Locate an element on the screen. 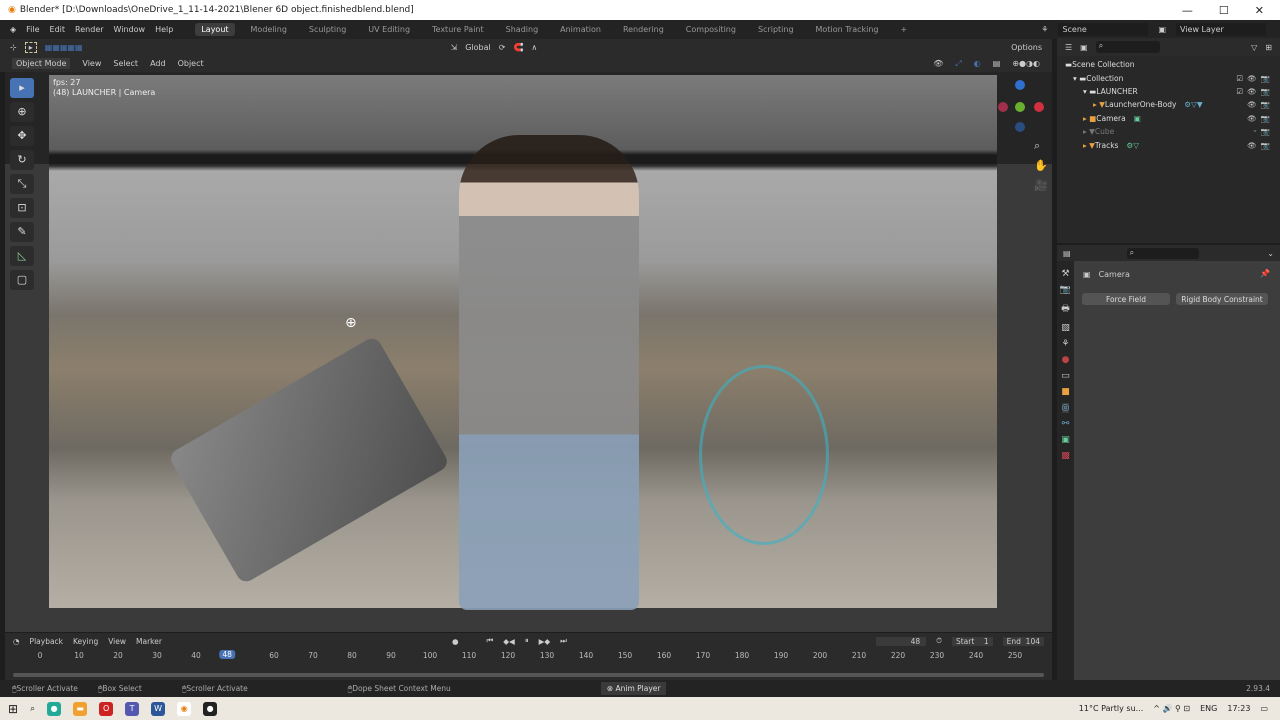 This screenshot has height=720, width=1280. opera-icon: O is located at coordinates (106, 708).